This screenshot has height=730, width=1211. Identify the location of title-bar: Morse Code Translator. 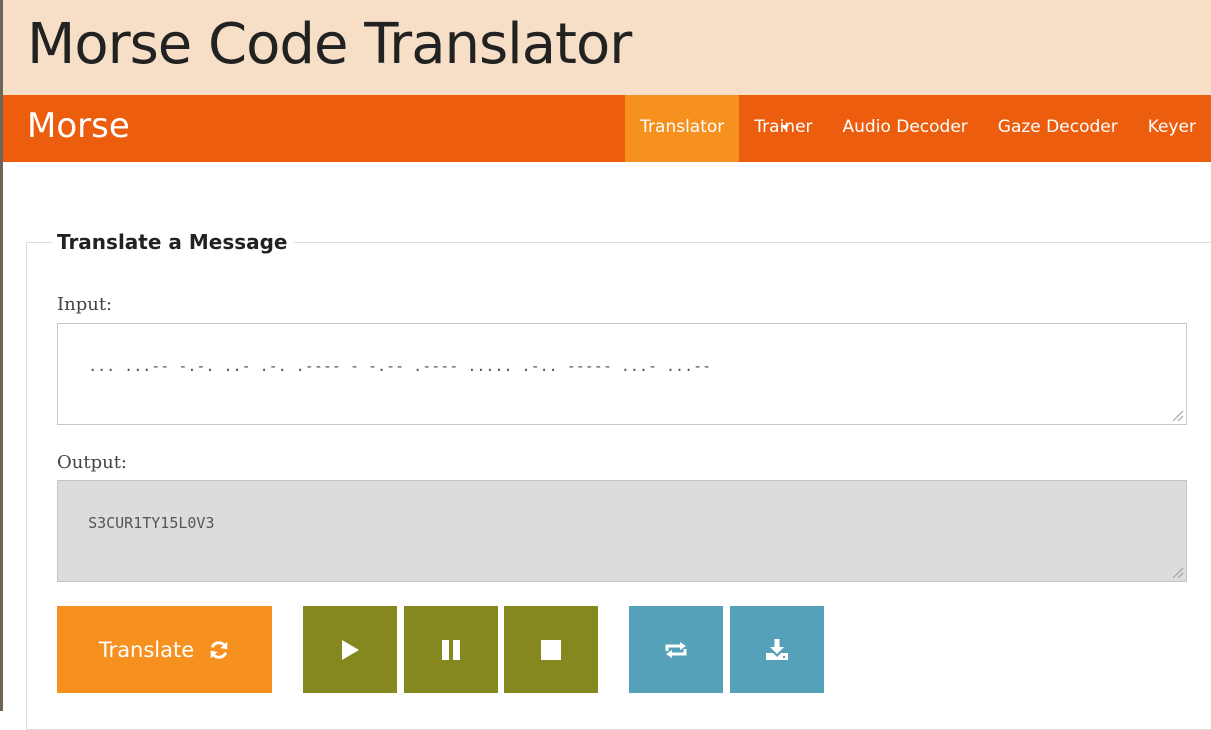
(607, 47).